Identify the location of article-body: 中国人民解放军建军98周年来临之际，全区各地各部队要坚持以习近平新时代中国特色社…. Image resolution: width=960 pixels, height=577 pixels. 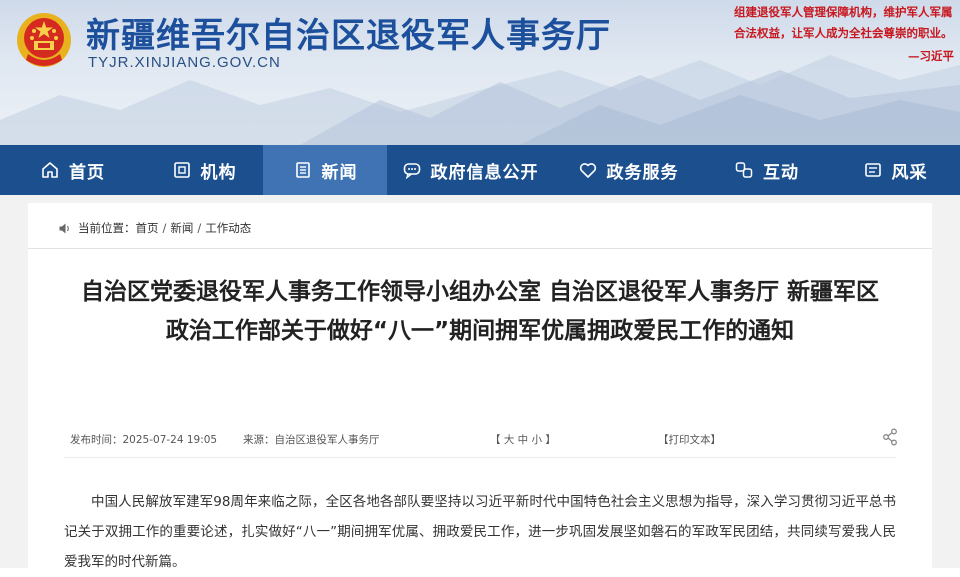
(480, 532).